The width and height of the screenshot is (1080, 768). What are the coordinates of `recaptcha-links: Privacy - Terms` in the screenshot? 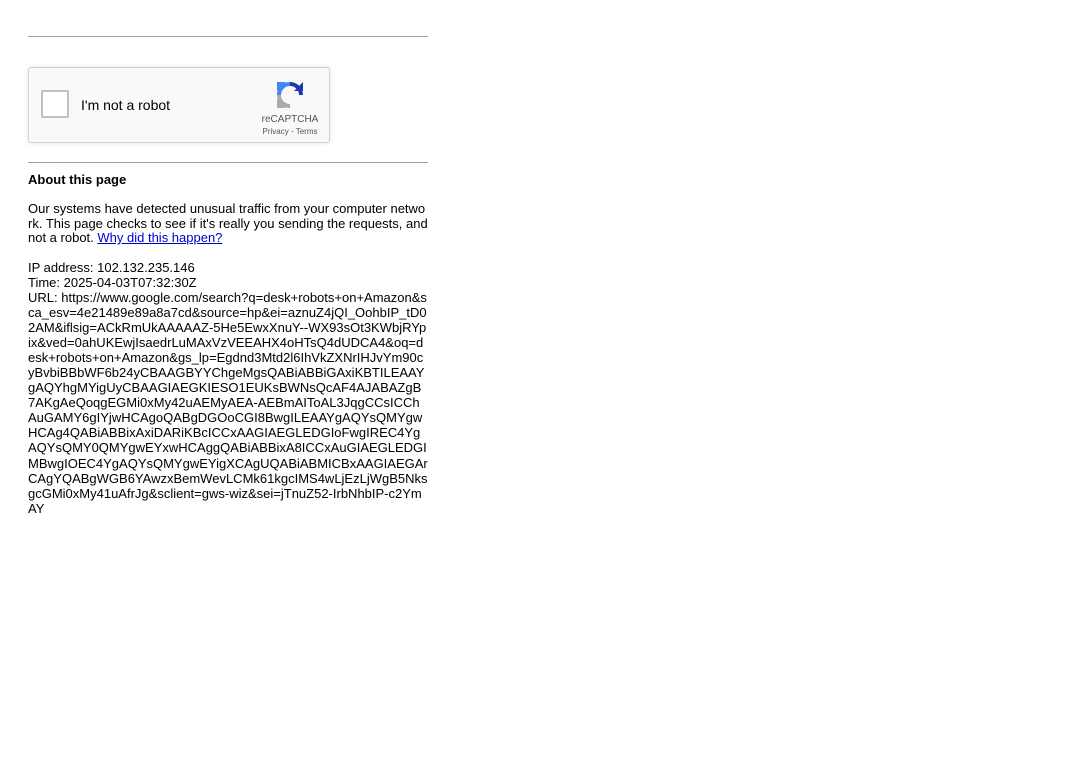 It's located at (290, 131).